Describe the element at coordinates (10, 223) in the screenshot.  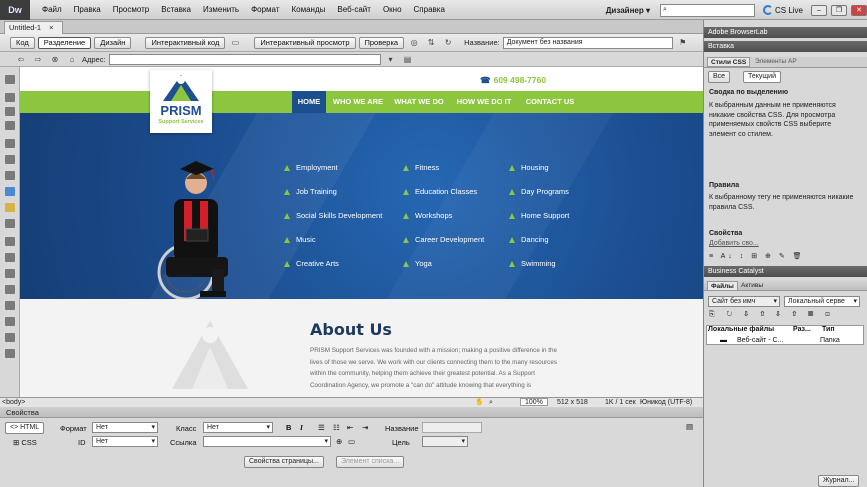
I see `word-wrap-icon` at that location.